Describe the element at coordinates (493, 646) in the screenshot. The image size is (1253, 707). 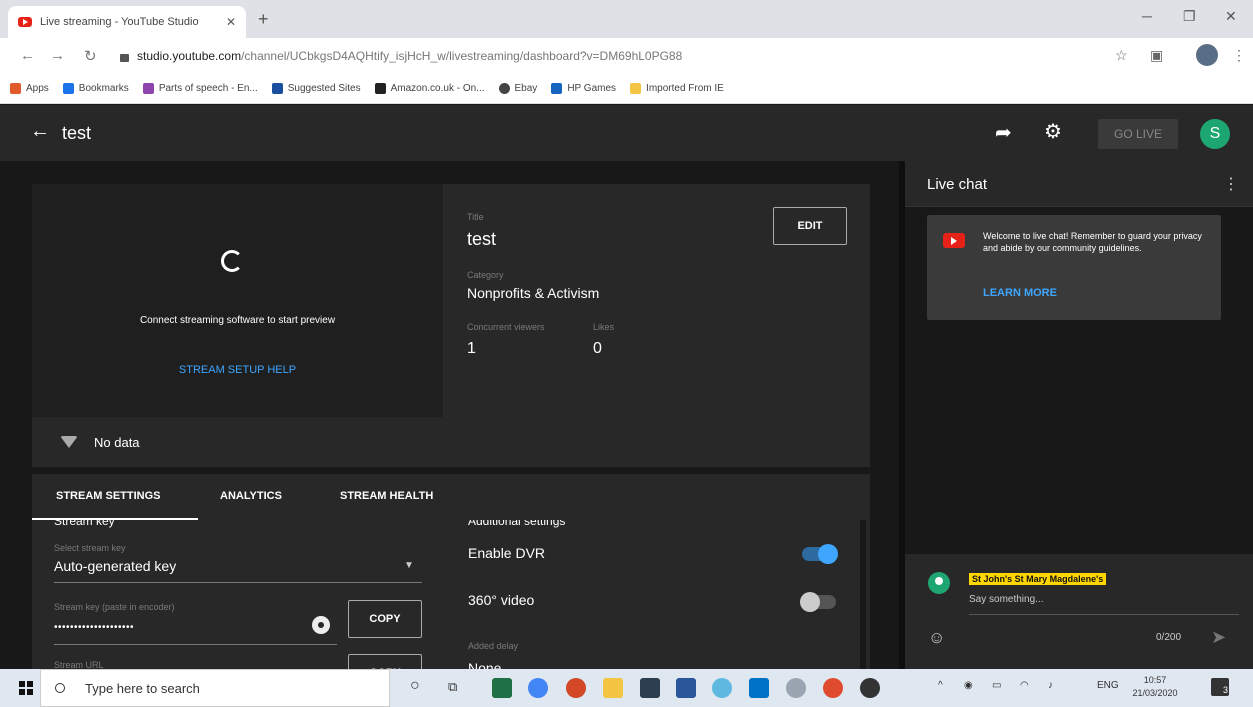
I see `added-delay-label: Added delay` at that location.